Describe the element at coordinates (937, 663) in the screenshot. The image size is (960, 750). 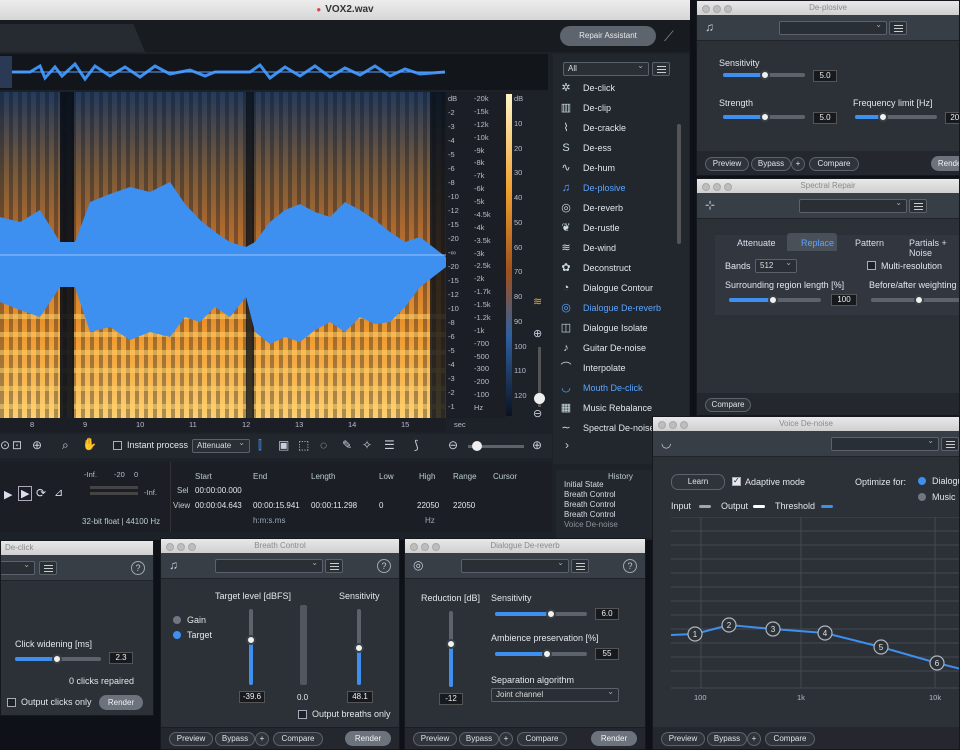
I see `threshold-node-label: 6` at that location.